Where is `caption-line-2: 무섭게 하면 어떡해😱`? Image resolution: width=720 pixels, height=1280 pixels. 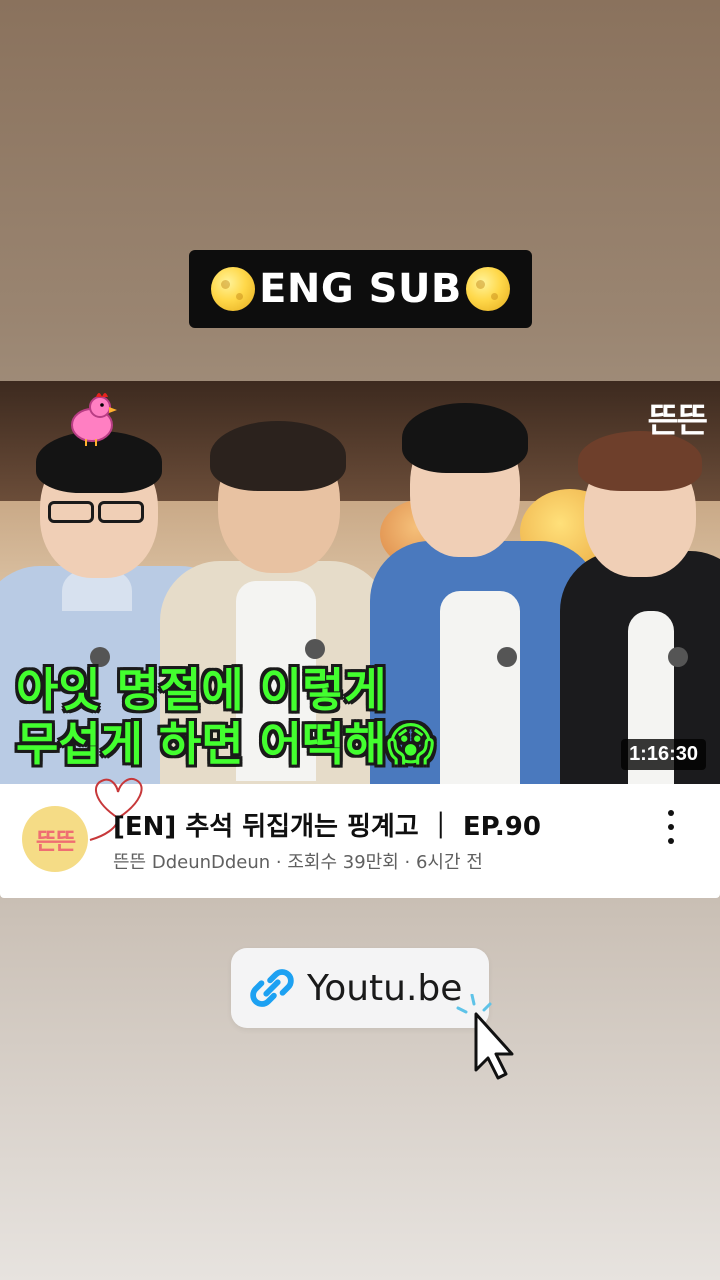
caption-line-2: 무섭게 하면 어떡해😱 is located at coordinates (225, 744).